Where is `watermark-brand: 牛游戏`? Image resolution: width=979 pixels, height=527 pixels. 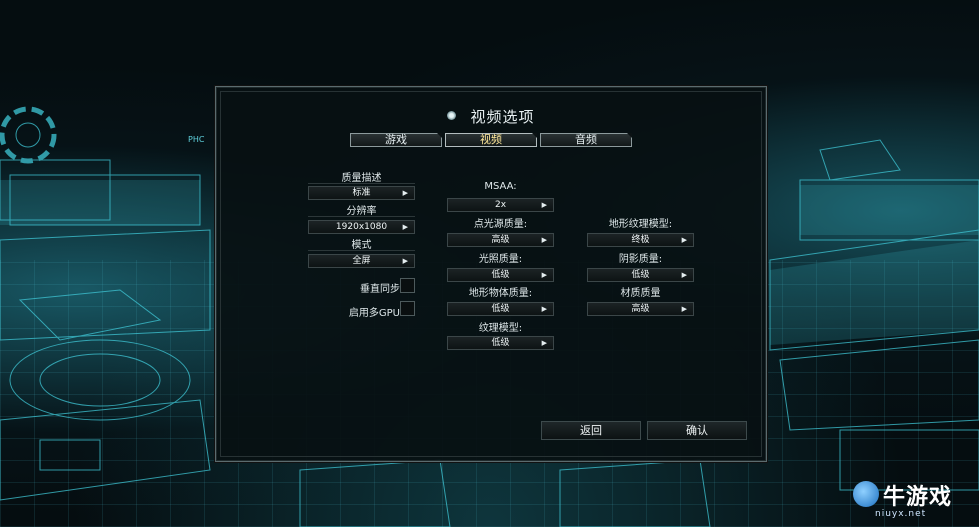
watermark-brand: 牛游戏 is located at coordinates (918, 497).